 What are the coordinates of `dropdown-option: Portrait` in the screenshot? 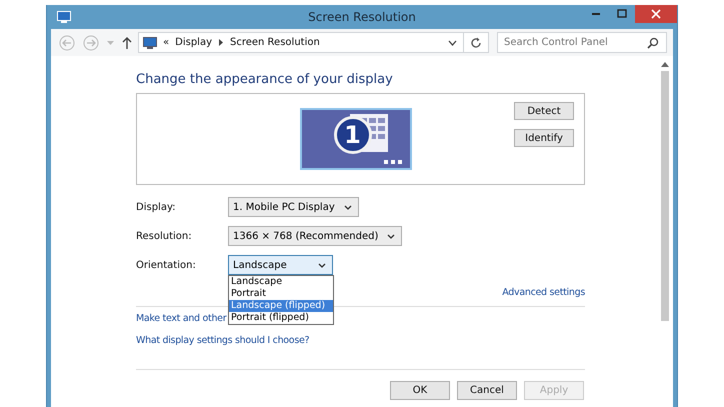 It's located at (281, 294).